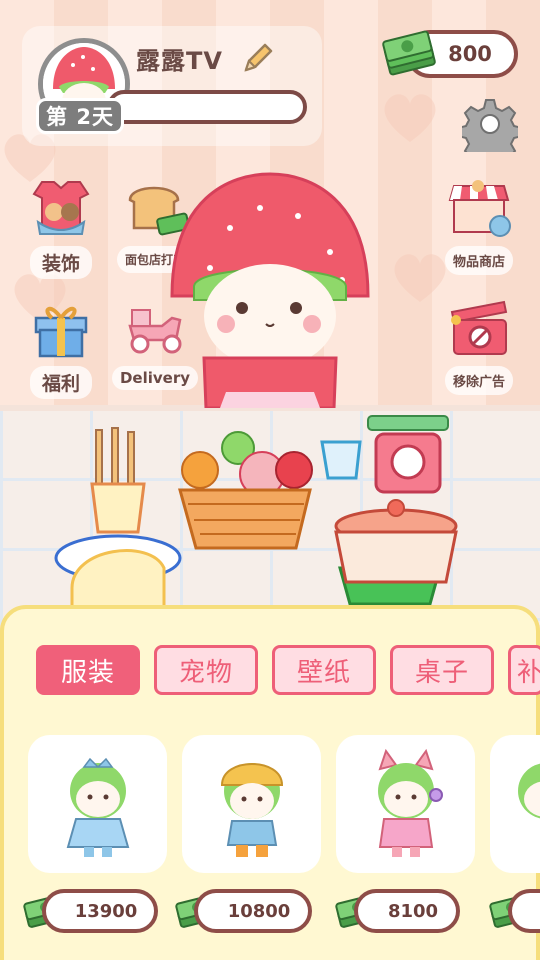 The height and width of the screenshot is (960, 540). Describe the element at coordinates (405, 804) in the screenshot. I see `item-card-cat-ear-outfit` at that location.